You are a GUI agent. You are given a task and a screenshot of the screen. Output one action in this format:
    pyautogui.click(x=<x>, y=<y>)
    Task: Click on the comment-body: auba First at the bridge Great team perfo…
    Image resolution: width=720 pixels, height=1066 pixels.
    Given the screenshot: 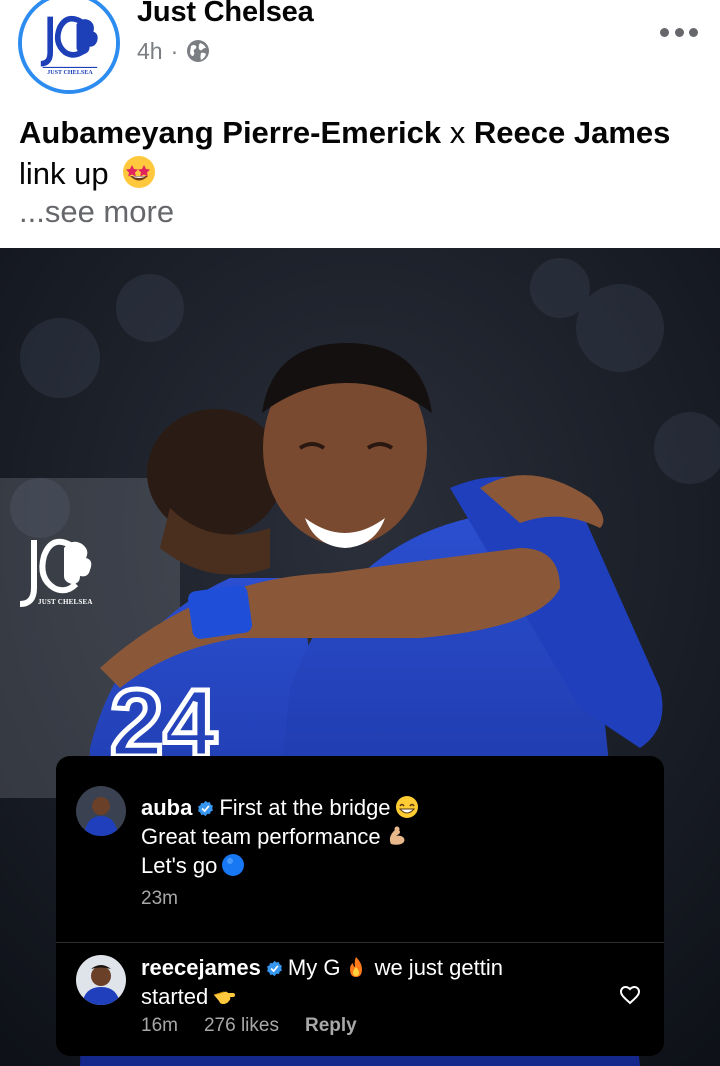 What is the action you would take?
    pyautogui.click(x=371, y=836)
    